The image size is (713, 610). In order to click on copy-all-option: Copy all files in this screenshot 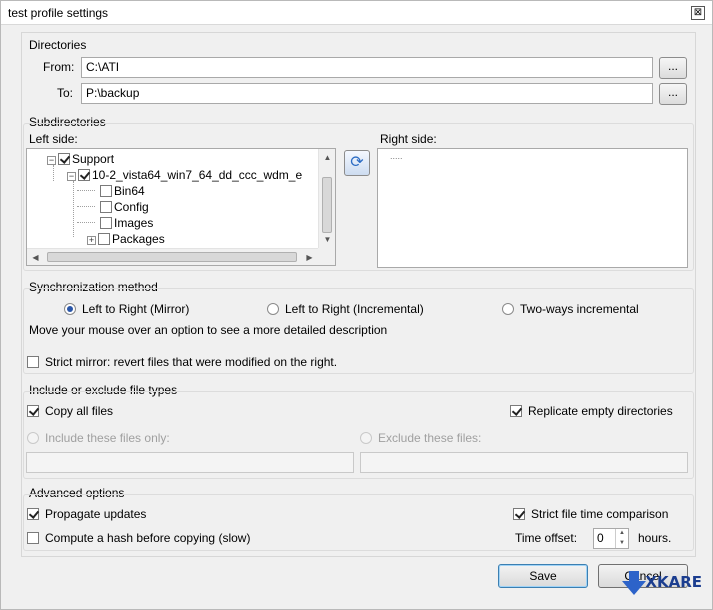, I will do `click(70, 411)`.